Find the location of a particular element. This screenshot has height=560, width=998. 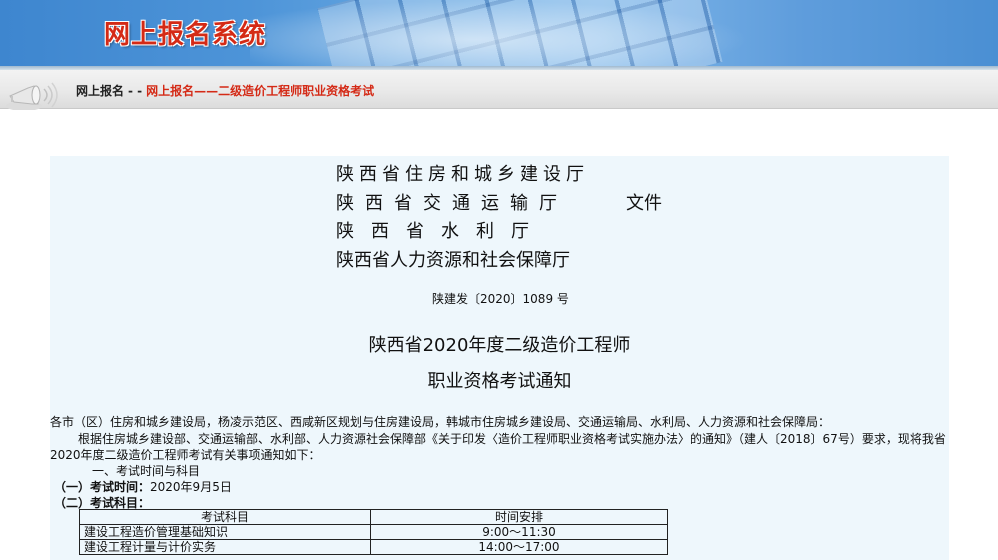

notice-title-line1: 陕西省2020年度二级造价工程师 is located at coordinates (499, 345).